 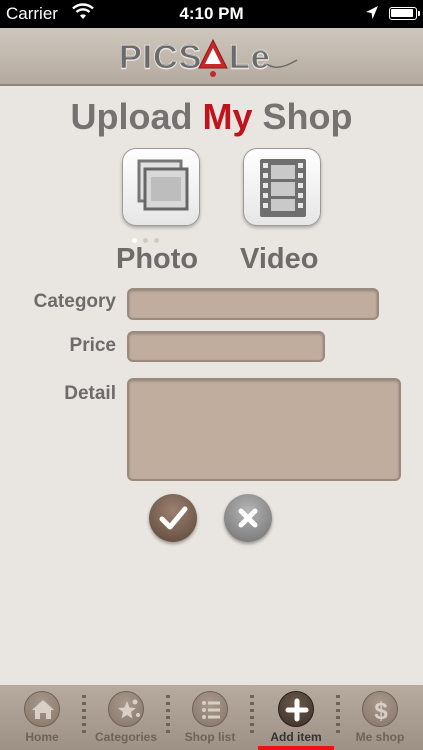 I want to click on close-icon, so click(x=248, y=518).